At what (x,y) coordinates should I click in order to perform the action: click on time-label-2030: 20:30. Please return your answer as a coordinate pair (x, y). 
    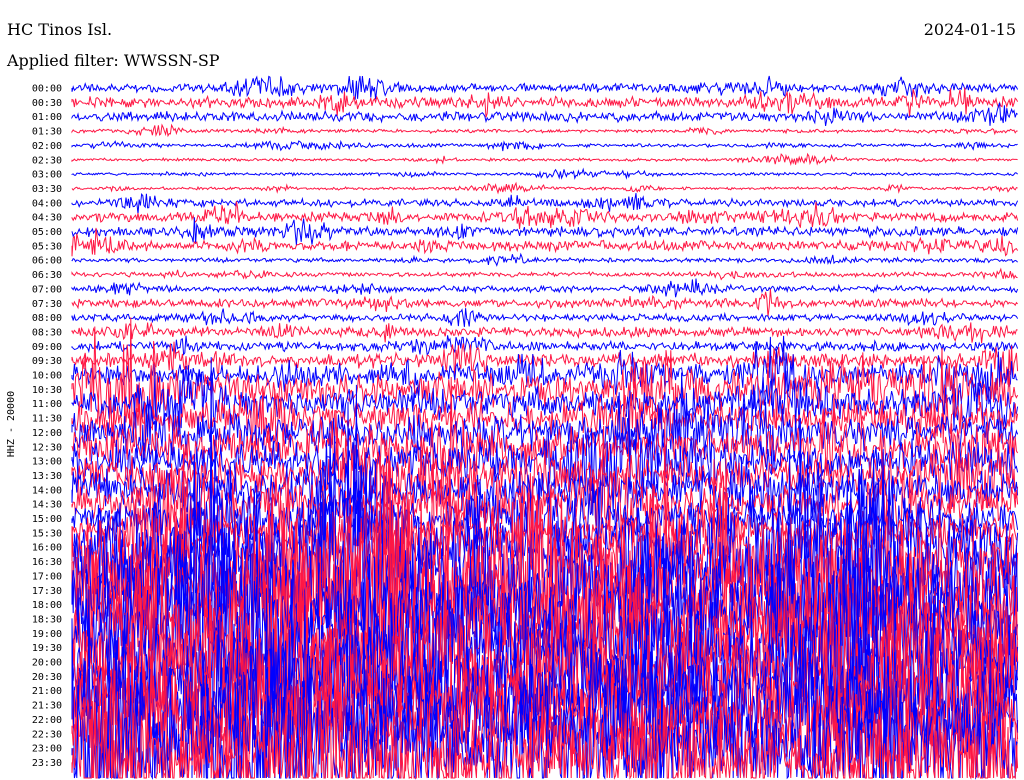
    Looking at the image, I should click on (47, 677).